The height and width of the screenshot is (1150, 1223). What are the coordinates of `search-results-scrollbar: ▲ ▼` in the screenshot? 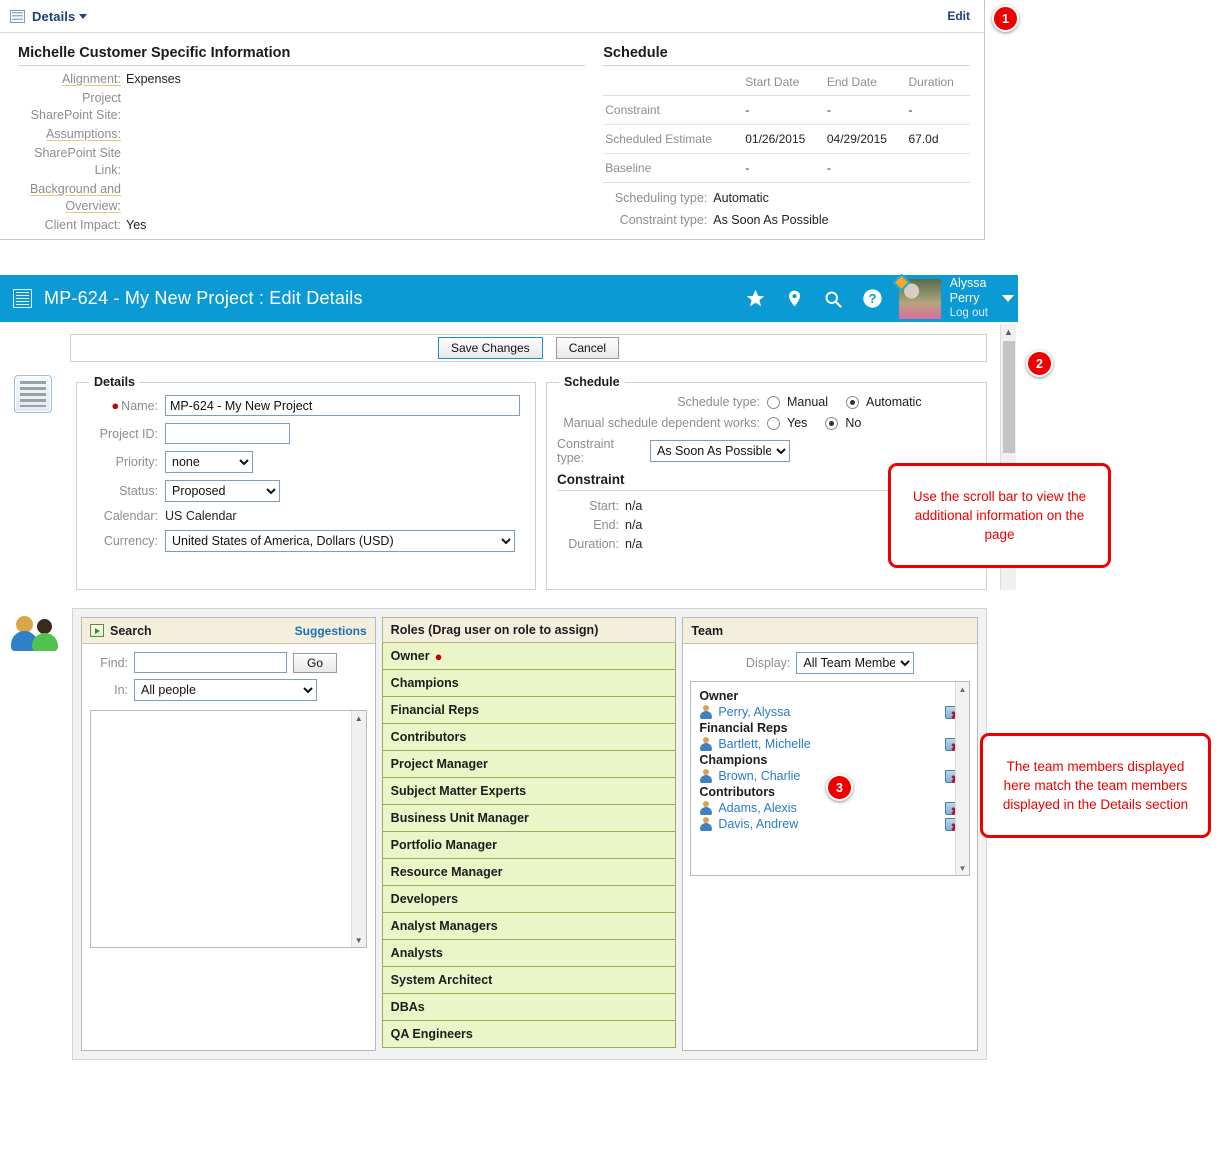 It's located at (358, 829).